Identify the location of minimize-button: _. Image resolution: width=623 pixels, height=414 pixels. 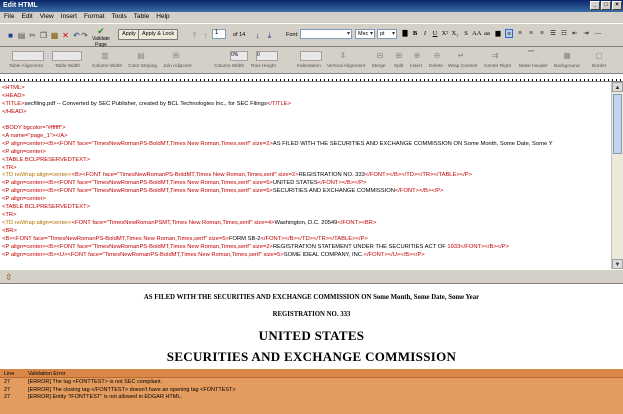
(595, 5).